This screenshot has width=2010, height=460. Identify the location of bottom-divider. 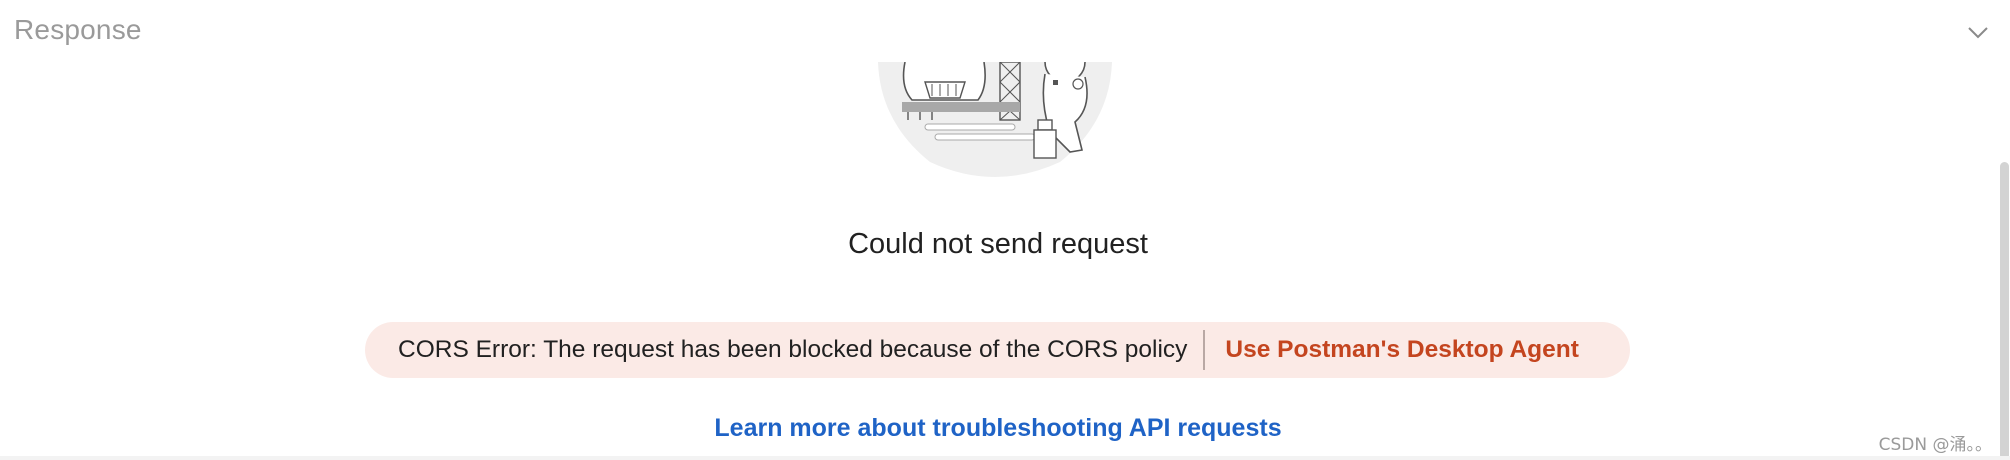
(1005, 458).